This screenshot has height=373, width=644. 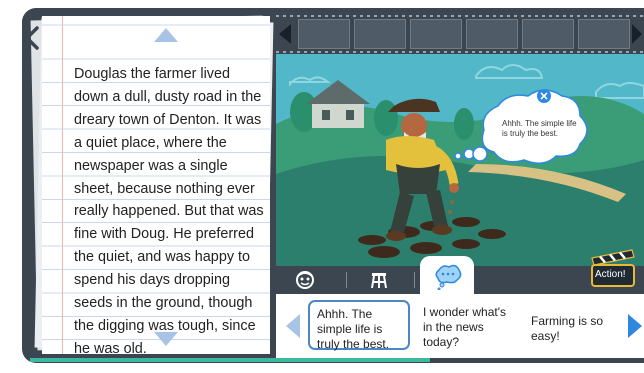 What do you see at coordinates (466, 325) in the screenshot?
I see `choice-option-2: I wonder what's in the news today?` at bounding box center [466, 325].